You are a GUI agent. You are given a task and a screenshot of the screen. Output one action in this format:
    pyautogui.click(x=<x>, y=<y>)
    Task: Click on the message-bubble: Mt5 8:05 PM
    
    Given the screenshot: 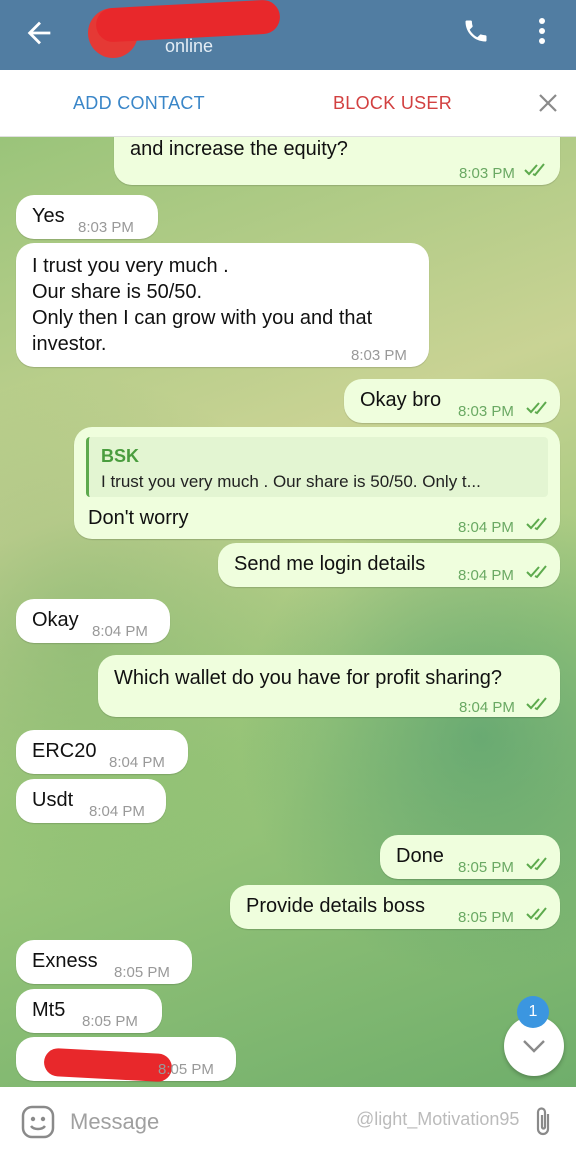 What is the action you would take?
    pyautogui.click(x=89, y=1011)
    